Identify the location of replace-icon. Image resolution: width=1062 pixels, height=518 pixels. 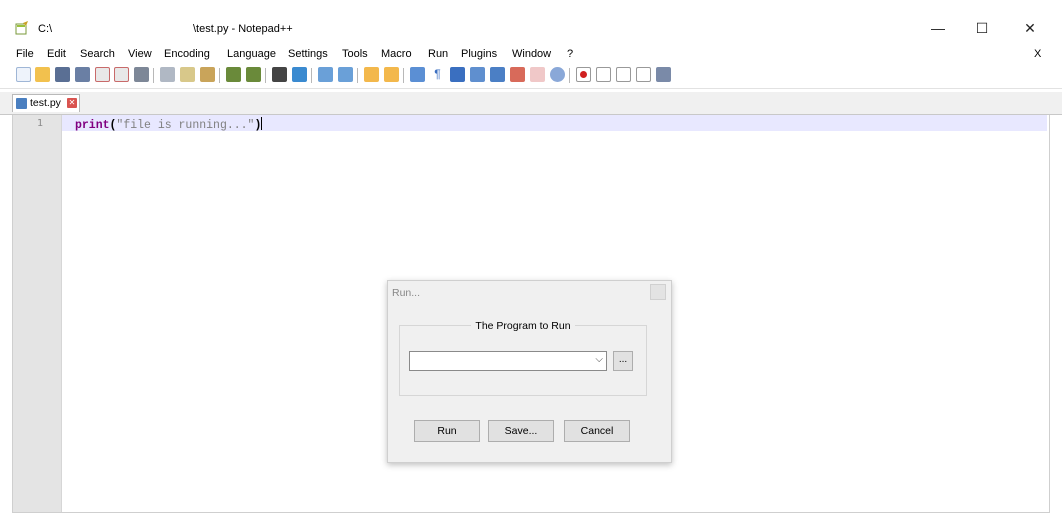
(299, 74).